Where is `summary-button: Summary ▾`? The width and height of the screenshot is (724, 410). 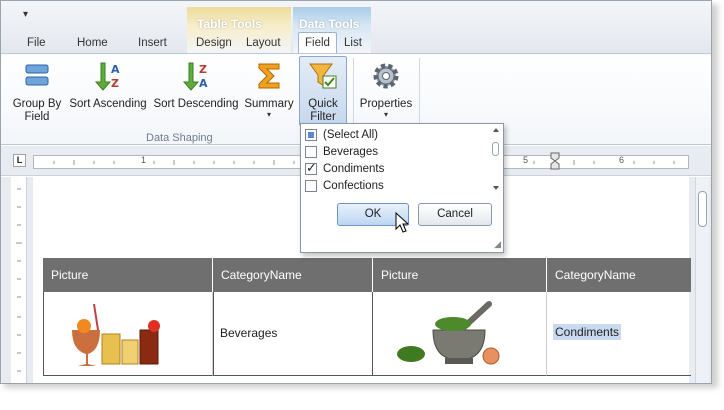
summary-button: Summary ▾ is located at coordinates (269, 89).